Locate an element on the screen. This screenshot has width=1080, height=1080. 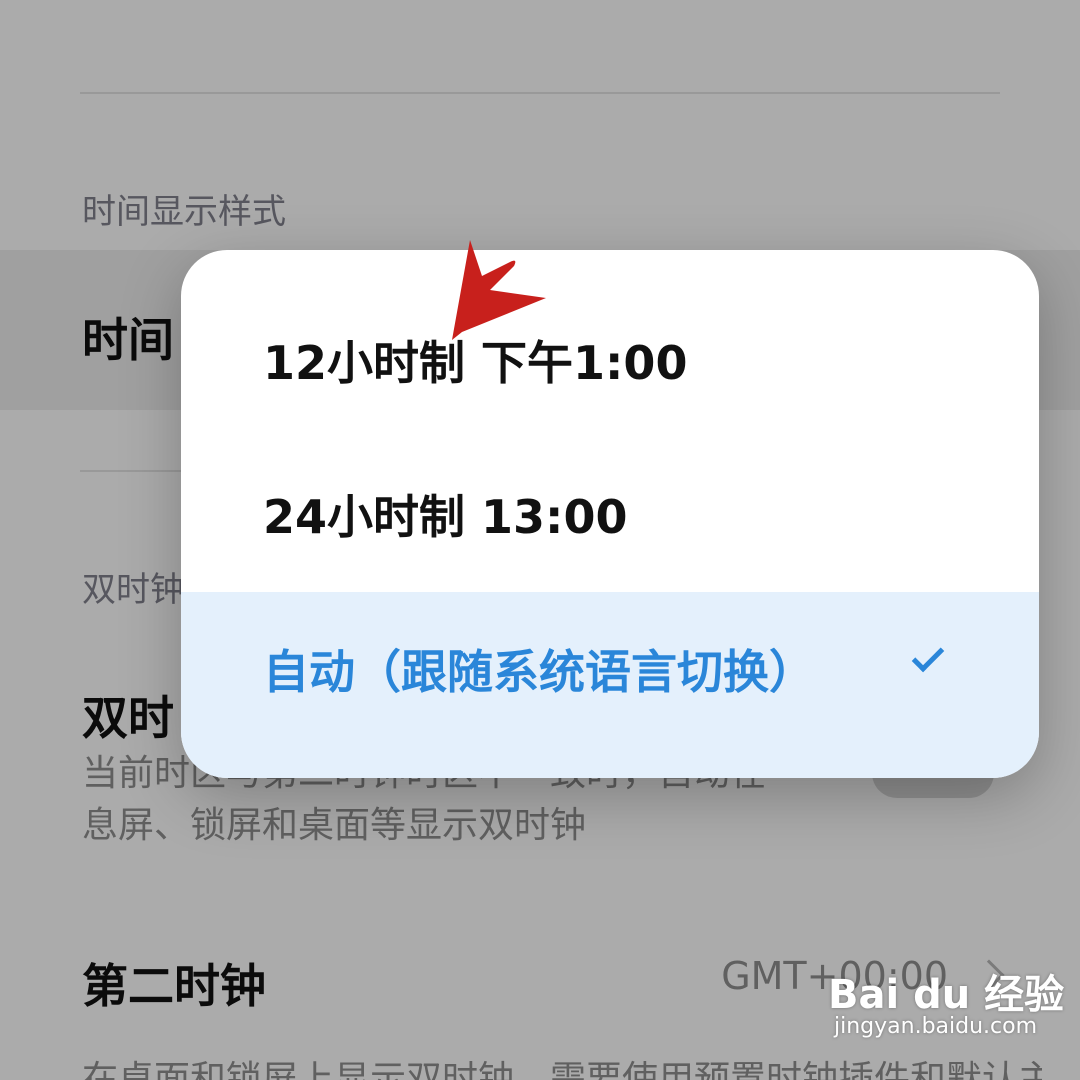
baidu-jingyan-watermark: Bai du 经验 jingyan.baidu.com is located at coordinates (946, 1002).